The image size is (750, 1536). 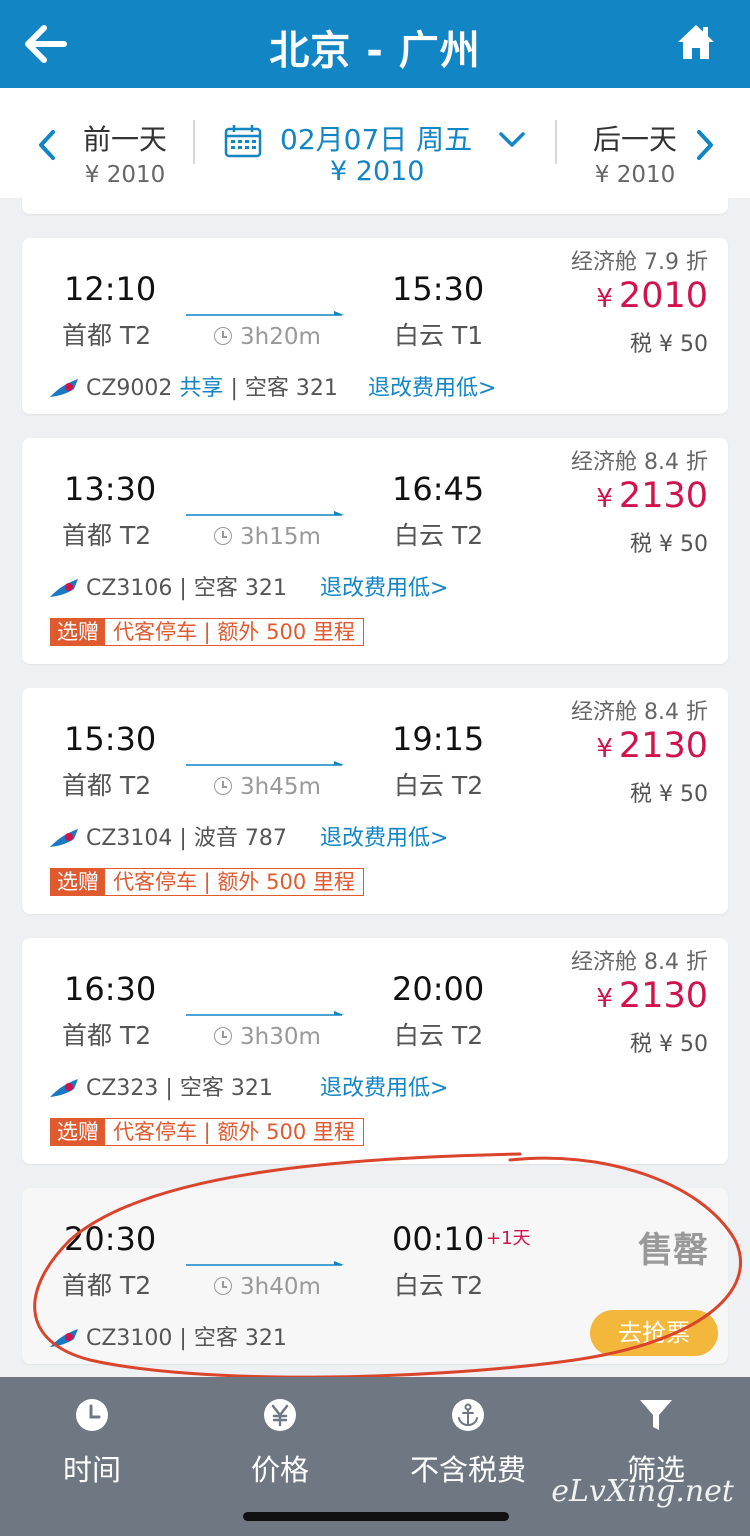 What do you see at coordinates (376, 139) in the screenshot?
I see `current-date-label: 02月07日 周五` at bounding box center [376, 139].